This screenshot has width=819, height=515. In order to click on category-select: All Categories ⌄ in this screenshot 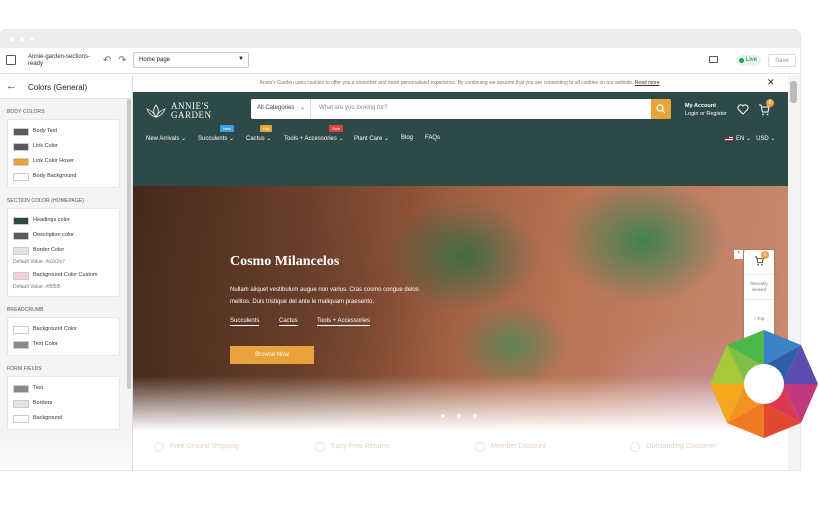, I will do `click(281, 109)`.